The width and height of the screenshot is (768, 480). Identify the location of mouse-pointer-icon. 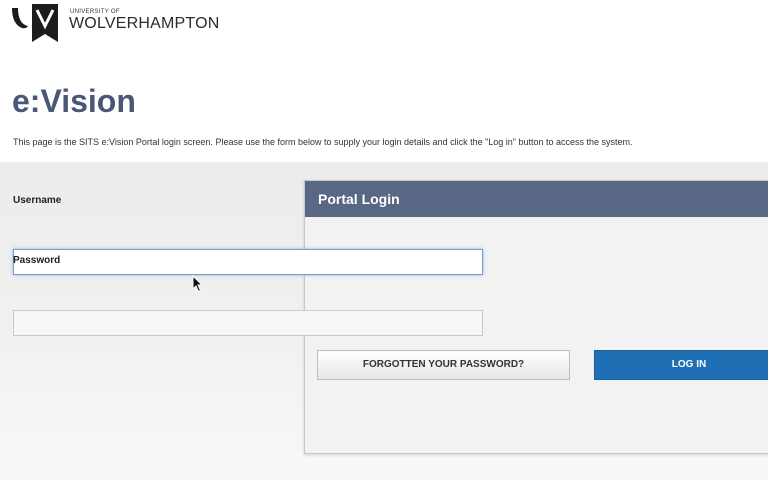
(198, 284).